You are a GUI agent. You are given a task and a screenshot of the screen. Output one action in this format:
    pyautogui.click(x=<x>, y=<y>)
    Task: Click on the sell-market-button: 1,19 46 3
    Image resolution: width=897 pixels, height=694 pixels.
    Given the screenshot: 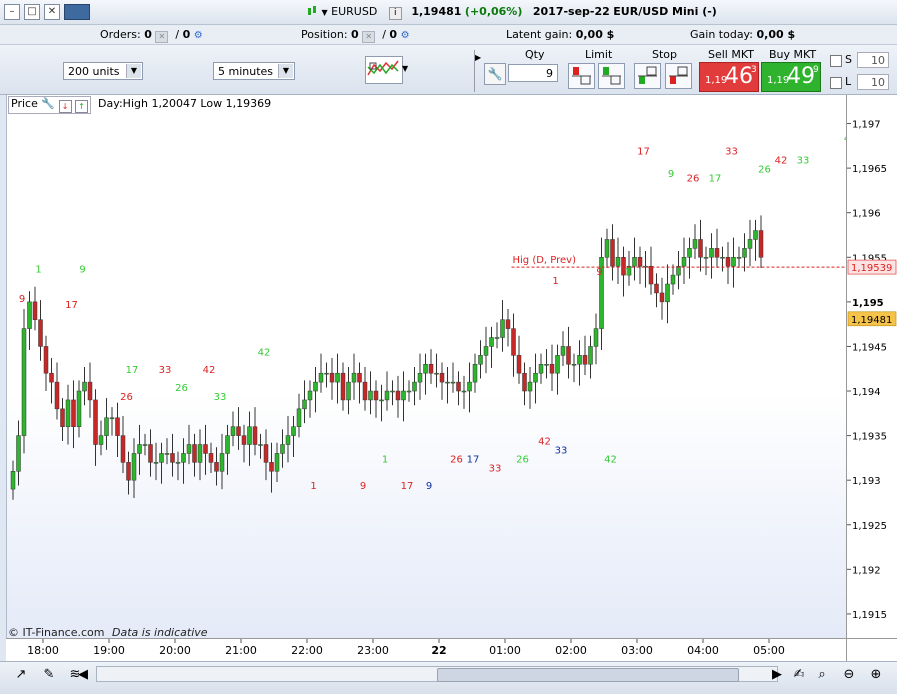 What is the action you would take?
    pyautogui.click(x=729, y=77)
    